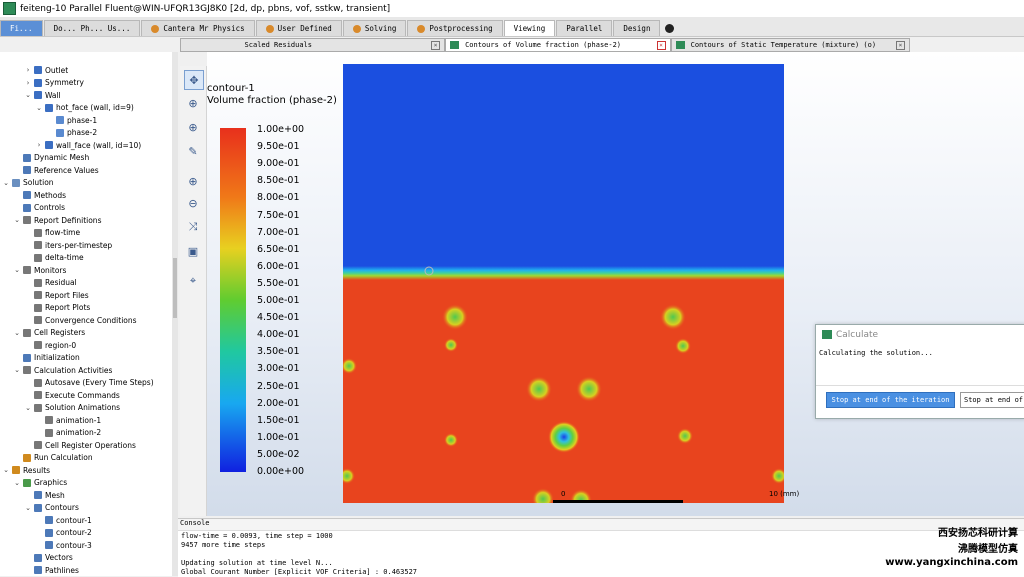 The width and height of the screenshot is (1024, 577). I want to click on tree-item: delta-time, so click(54, 258).